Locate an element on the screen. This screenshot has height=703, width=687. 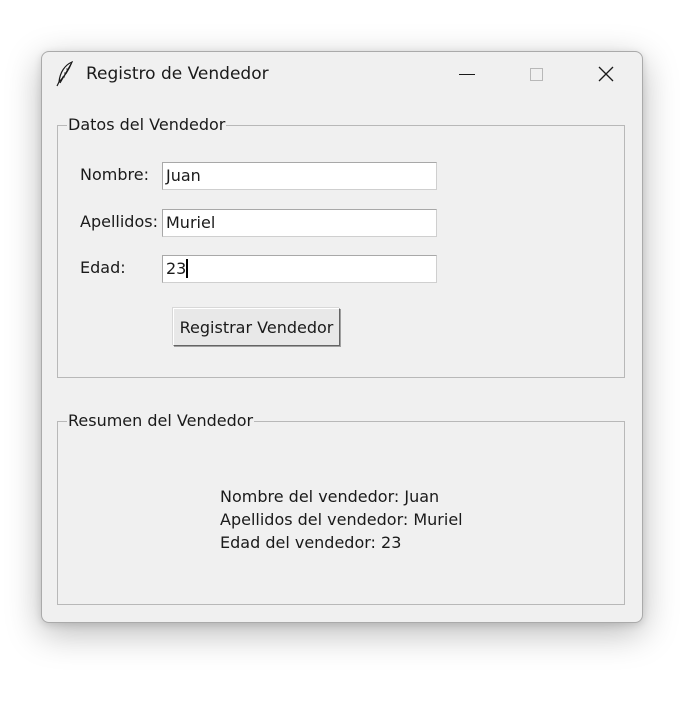
register-button: Registrar Vendedor is located at coordinates (256, 327).